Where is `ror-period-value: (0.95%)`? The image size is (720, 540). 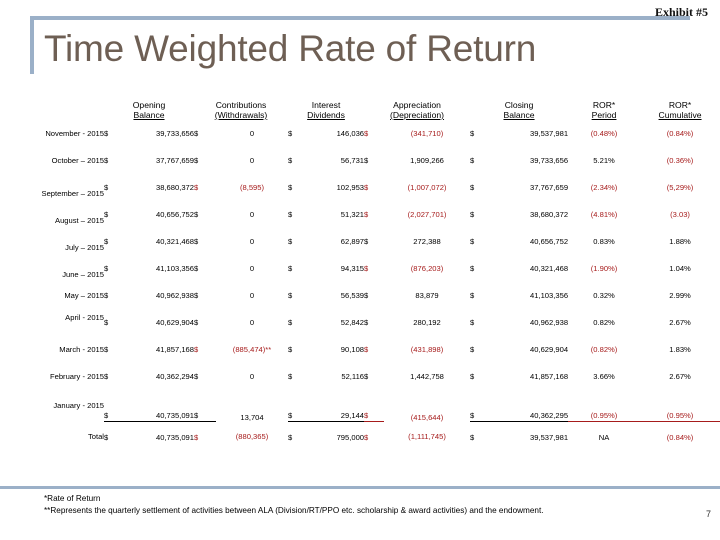
ror-period-value: (0.95%) is located at coordinates (604, 406).